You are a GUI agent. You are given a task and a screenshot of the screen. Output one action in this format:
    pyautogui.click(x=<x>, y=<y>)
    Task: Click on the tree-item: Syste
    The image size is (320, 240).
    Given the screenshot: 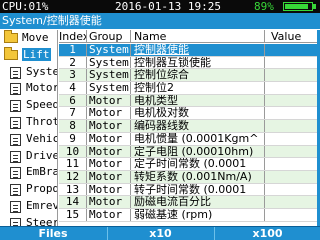 What is the action you would take?
    pyautogui.click(x=28, y=72)
    